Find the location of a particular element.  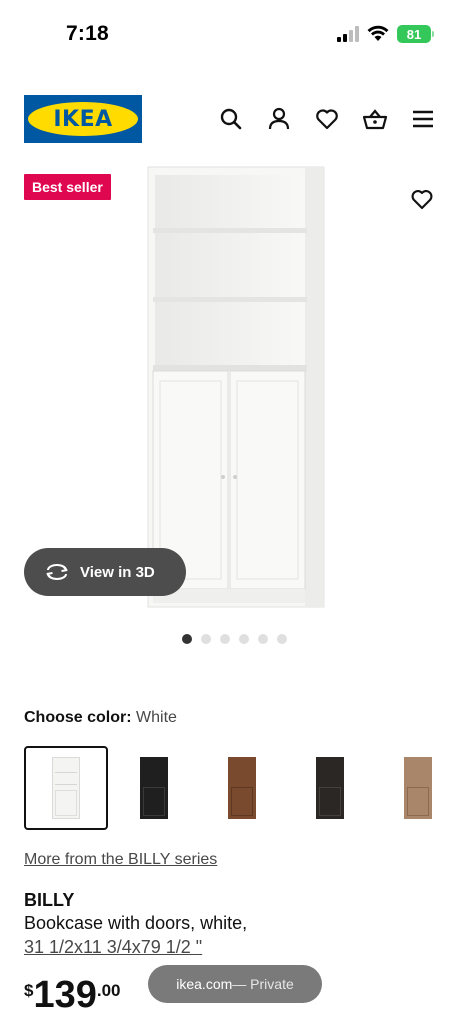

best-seller-badge: Best seller is located at coordinates (67, 187).